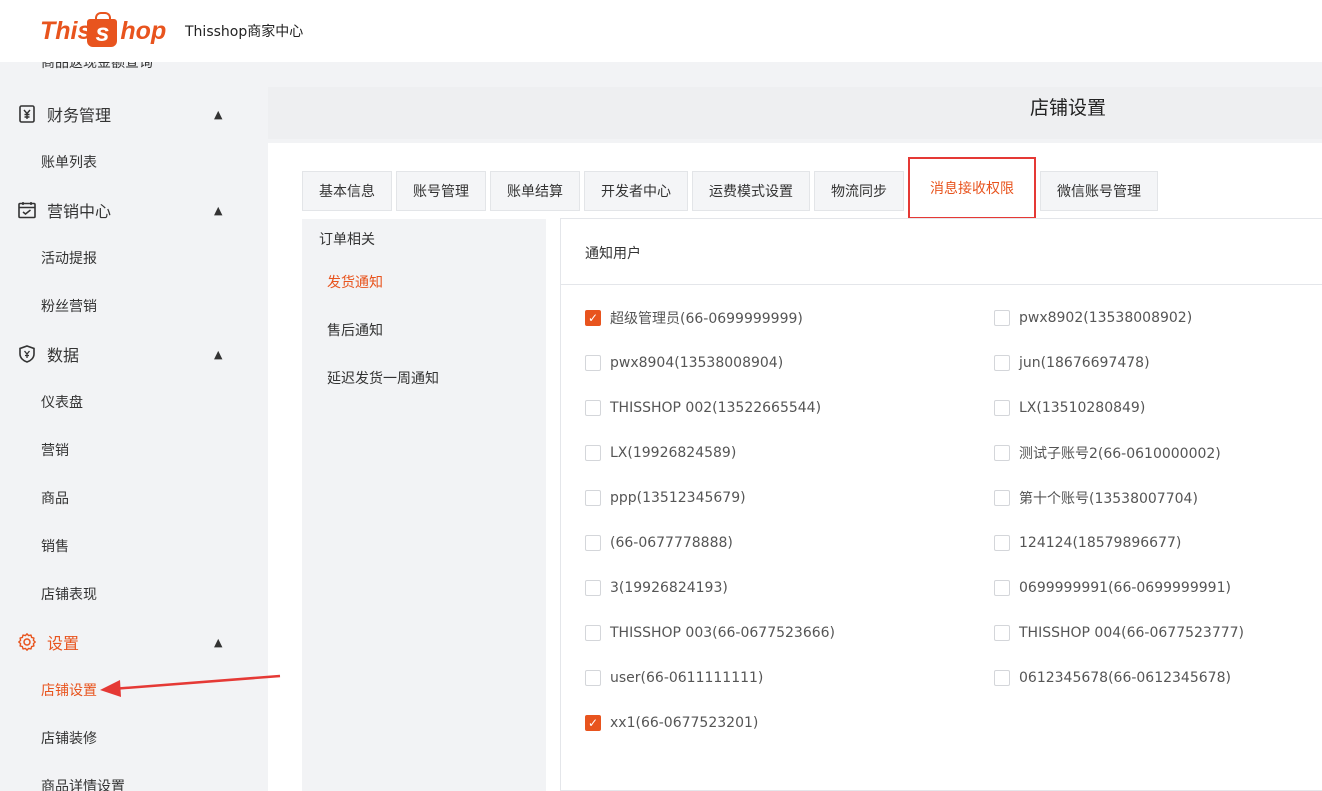  Describe the element at coordinates (723, 633) in the screenshot. I see `user-name-label: THISSHOP 003(66-0677523666)` at that location.